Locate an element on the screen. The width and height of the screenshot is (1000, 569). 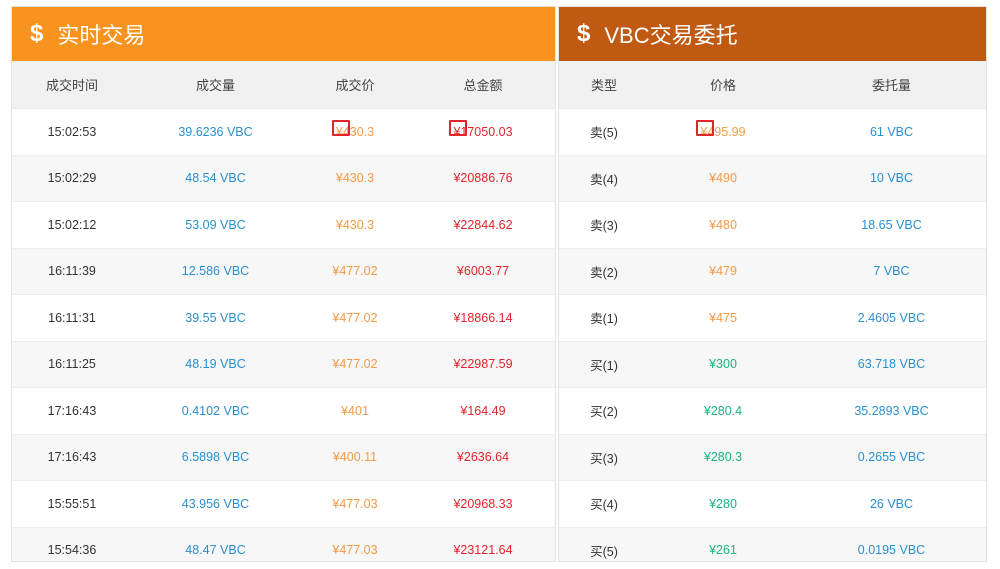
order-amount-text: 0.2655 VBC is located at coordinates (891, 457).